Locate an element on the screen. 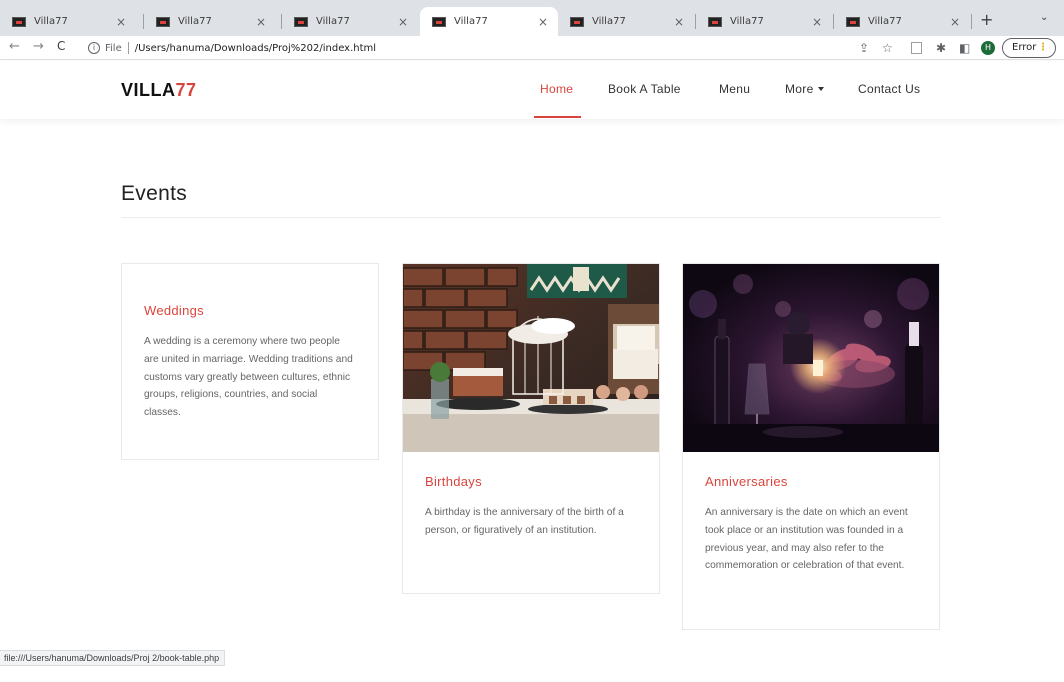  section-title: Events is located at coordinates (154, 193).